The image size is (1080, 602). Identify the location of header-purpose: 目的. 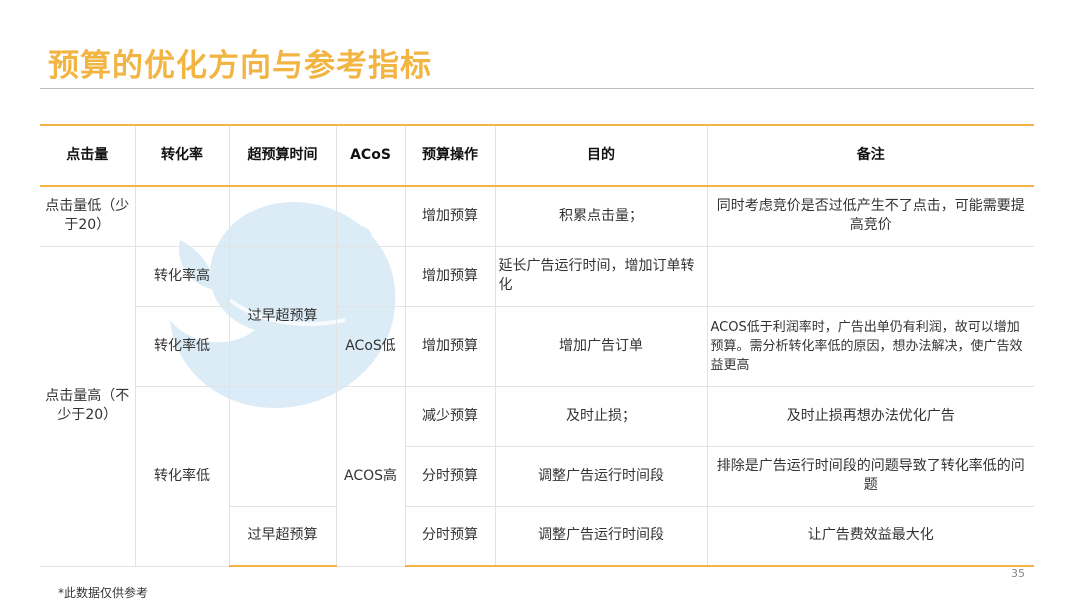
(601, 155).